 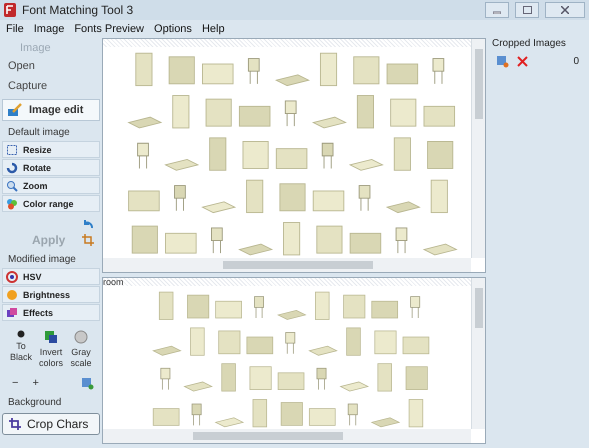 I want to click on section-label: Modified image, so click(x=42, y=260).